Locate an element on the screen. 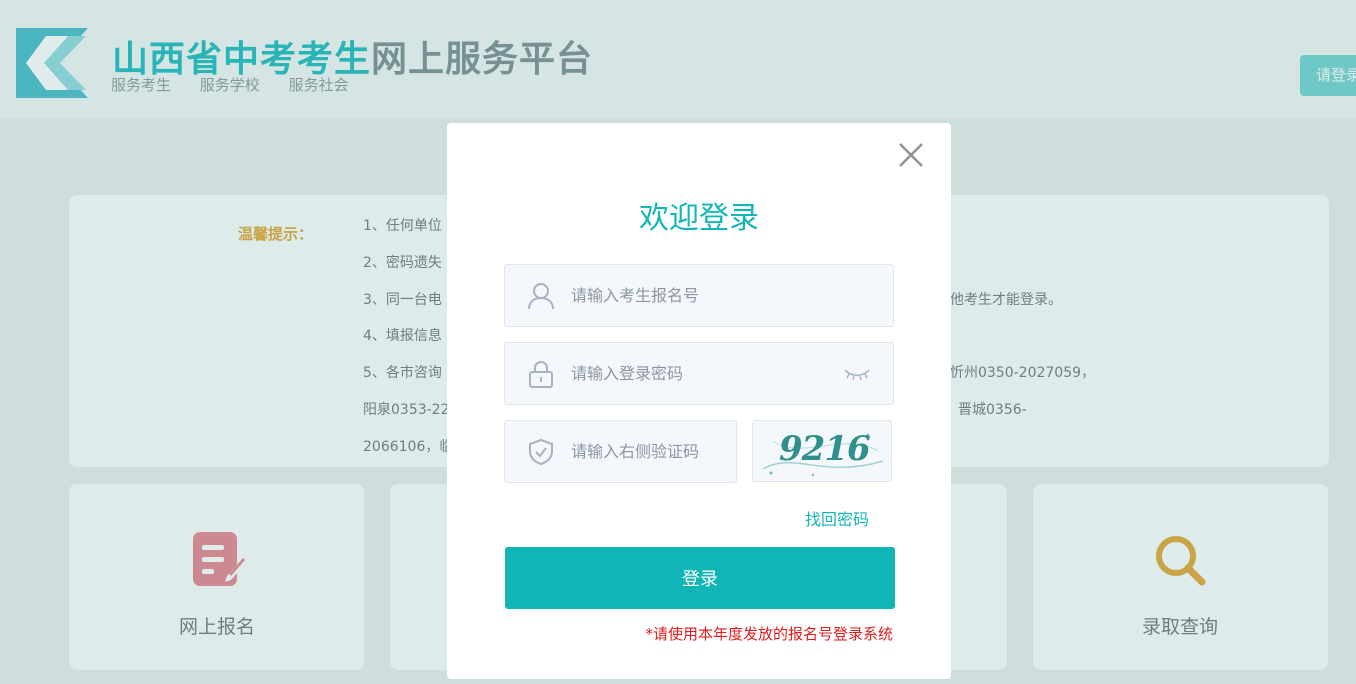 This screenshot has width=1356, height=684. modal-title: 欢迎登录 is located at coordinates (699, 218).